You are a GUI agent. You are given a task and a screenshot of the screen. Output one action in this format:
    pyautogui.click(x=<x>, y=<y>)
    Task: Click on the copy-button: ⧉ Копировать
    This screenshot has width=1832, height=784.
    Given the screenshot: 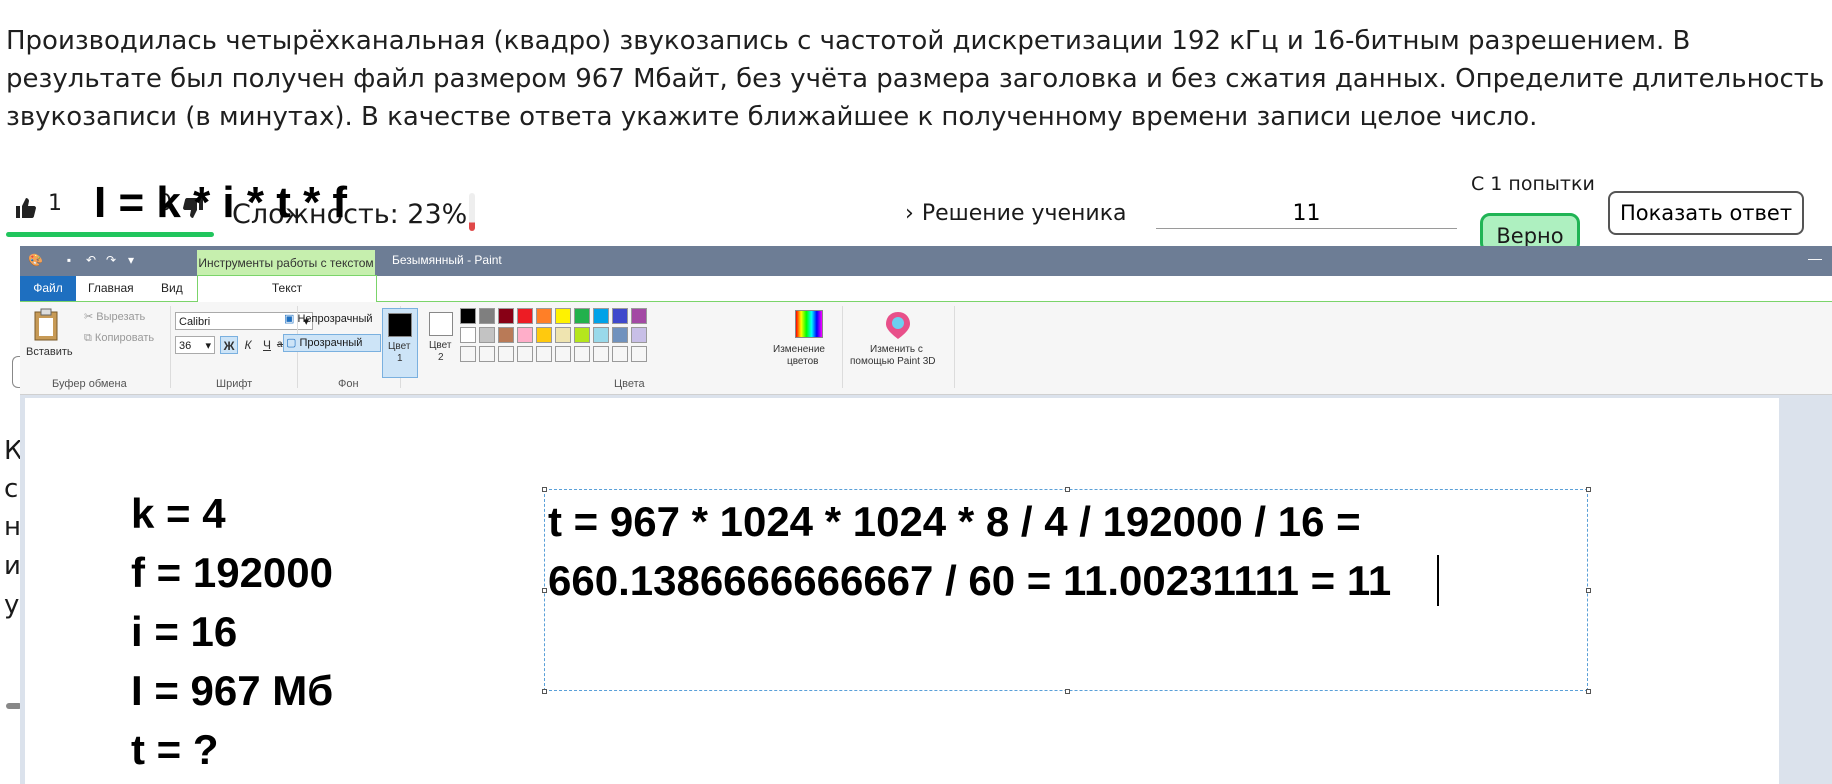 What is the action you would take?
    pyautogui.click(x=119, y=338)
    